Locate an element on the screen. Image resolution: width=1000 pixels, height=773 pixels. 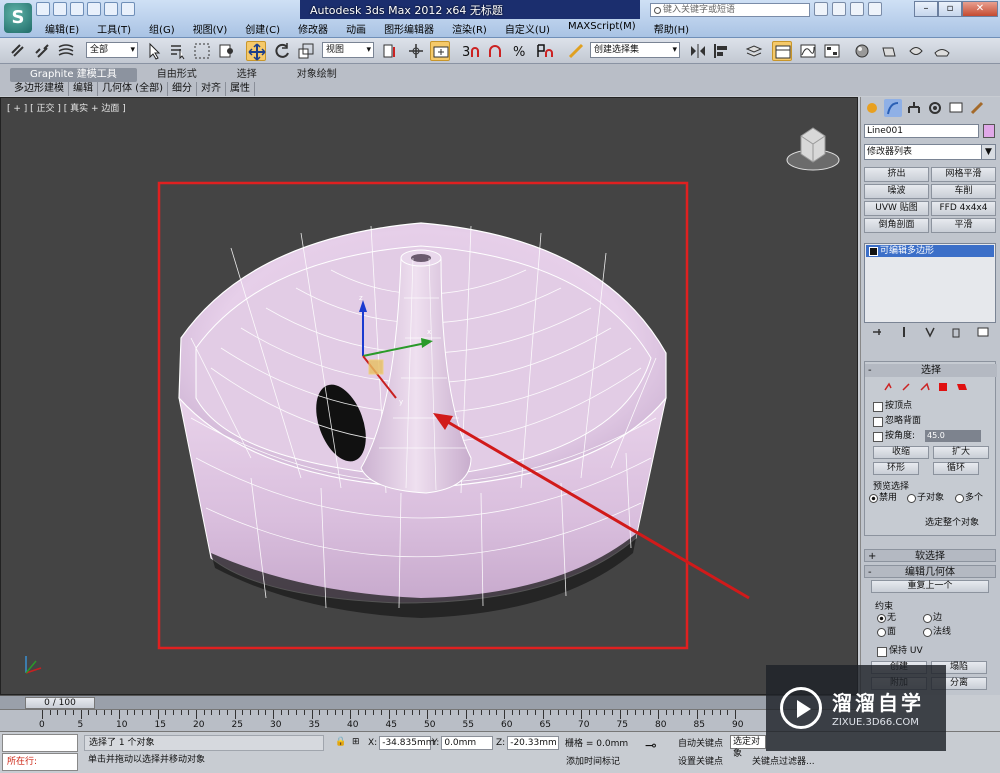
grow-button: 扩大 is located at coordinates (961, 452).